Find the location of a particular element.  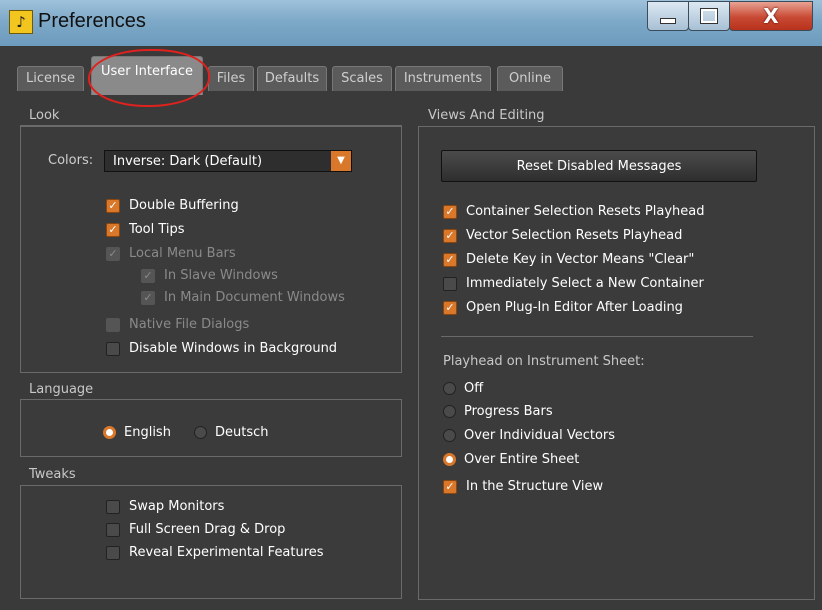

red-annotation-circle is located at coordinates (149, 78).